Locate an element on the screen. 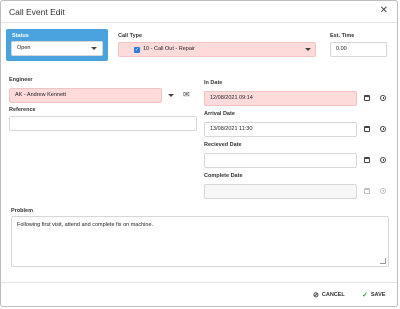  engineer-value: AK - Andrew Kennett is located at coordinates (41, 95).